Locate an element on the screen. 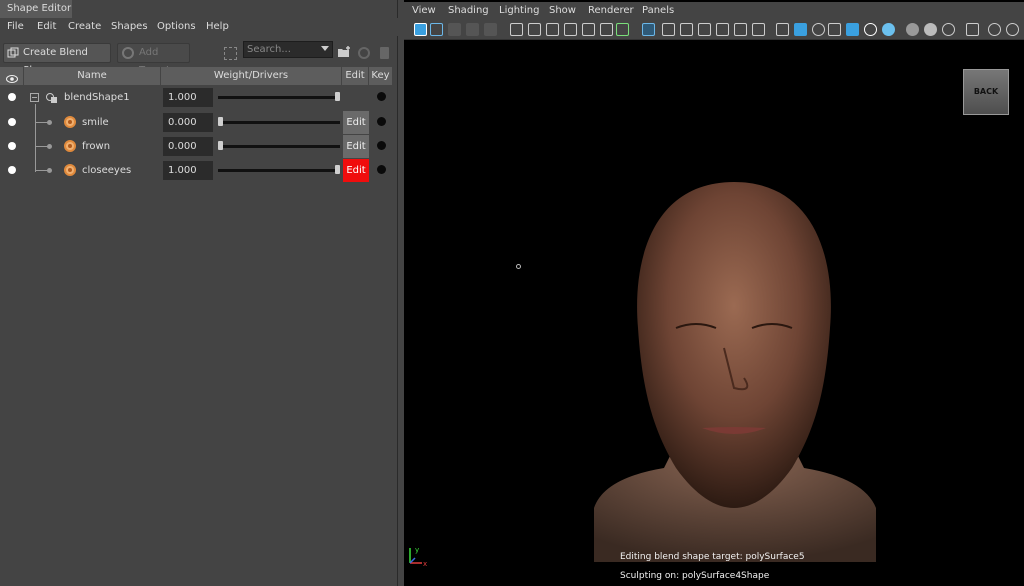 This screenshot has height=586, width=1024. menu-file: File is located at coordinates (15, 27).